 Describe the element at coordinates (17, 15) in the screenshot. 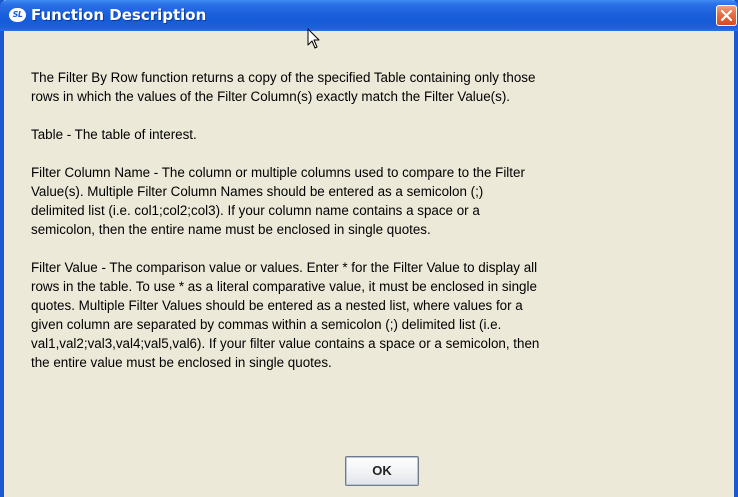

I see `app-logo-icon: SL` at that location.